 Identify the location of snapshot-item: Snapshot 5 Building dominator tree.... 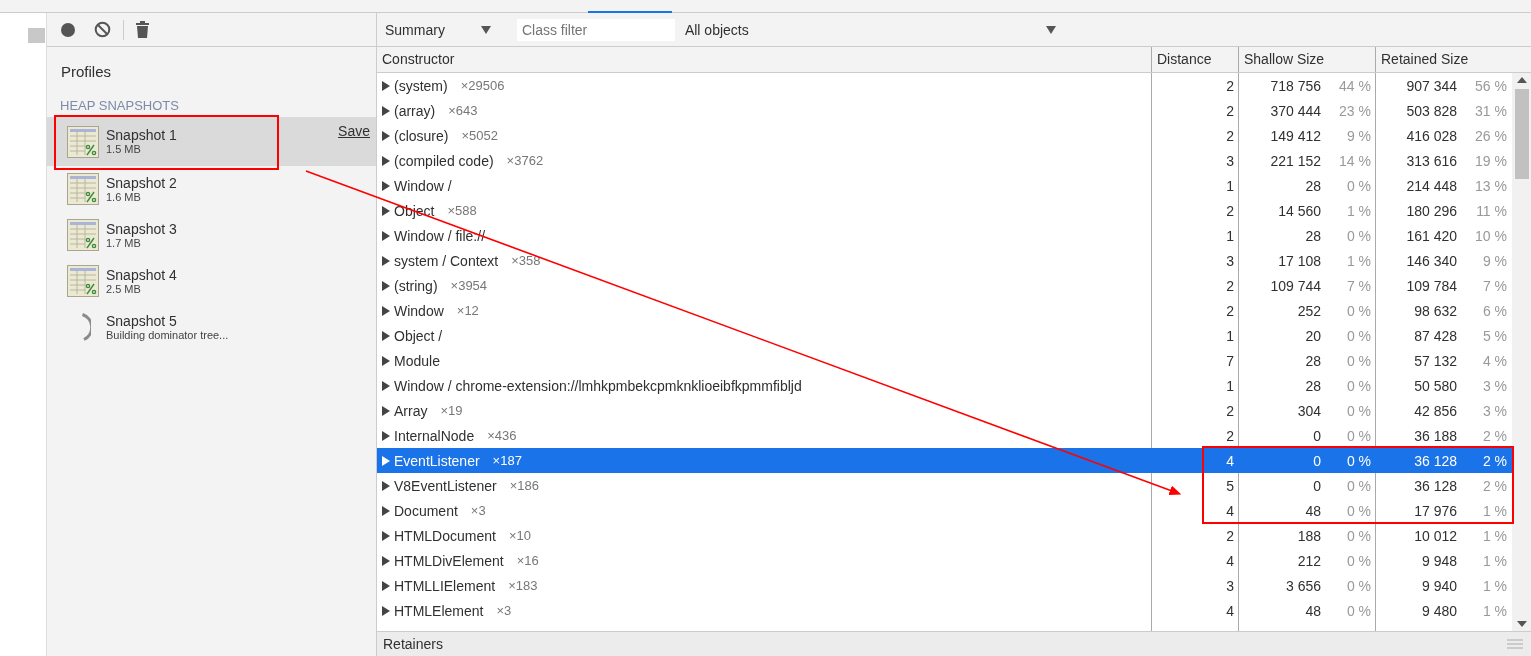
(211, 327).